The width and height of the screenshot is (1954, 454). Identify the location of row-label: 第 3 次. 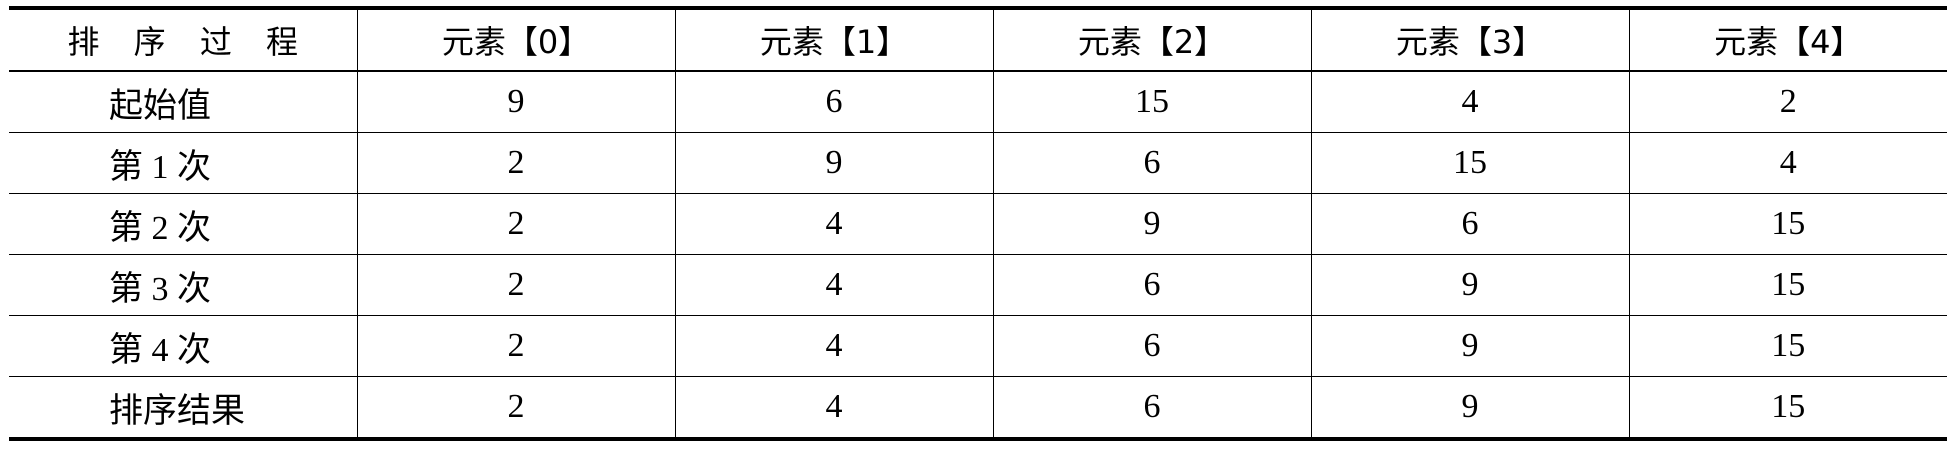
(183, 285).